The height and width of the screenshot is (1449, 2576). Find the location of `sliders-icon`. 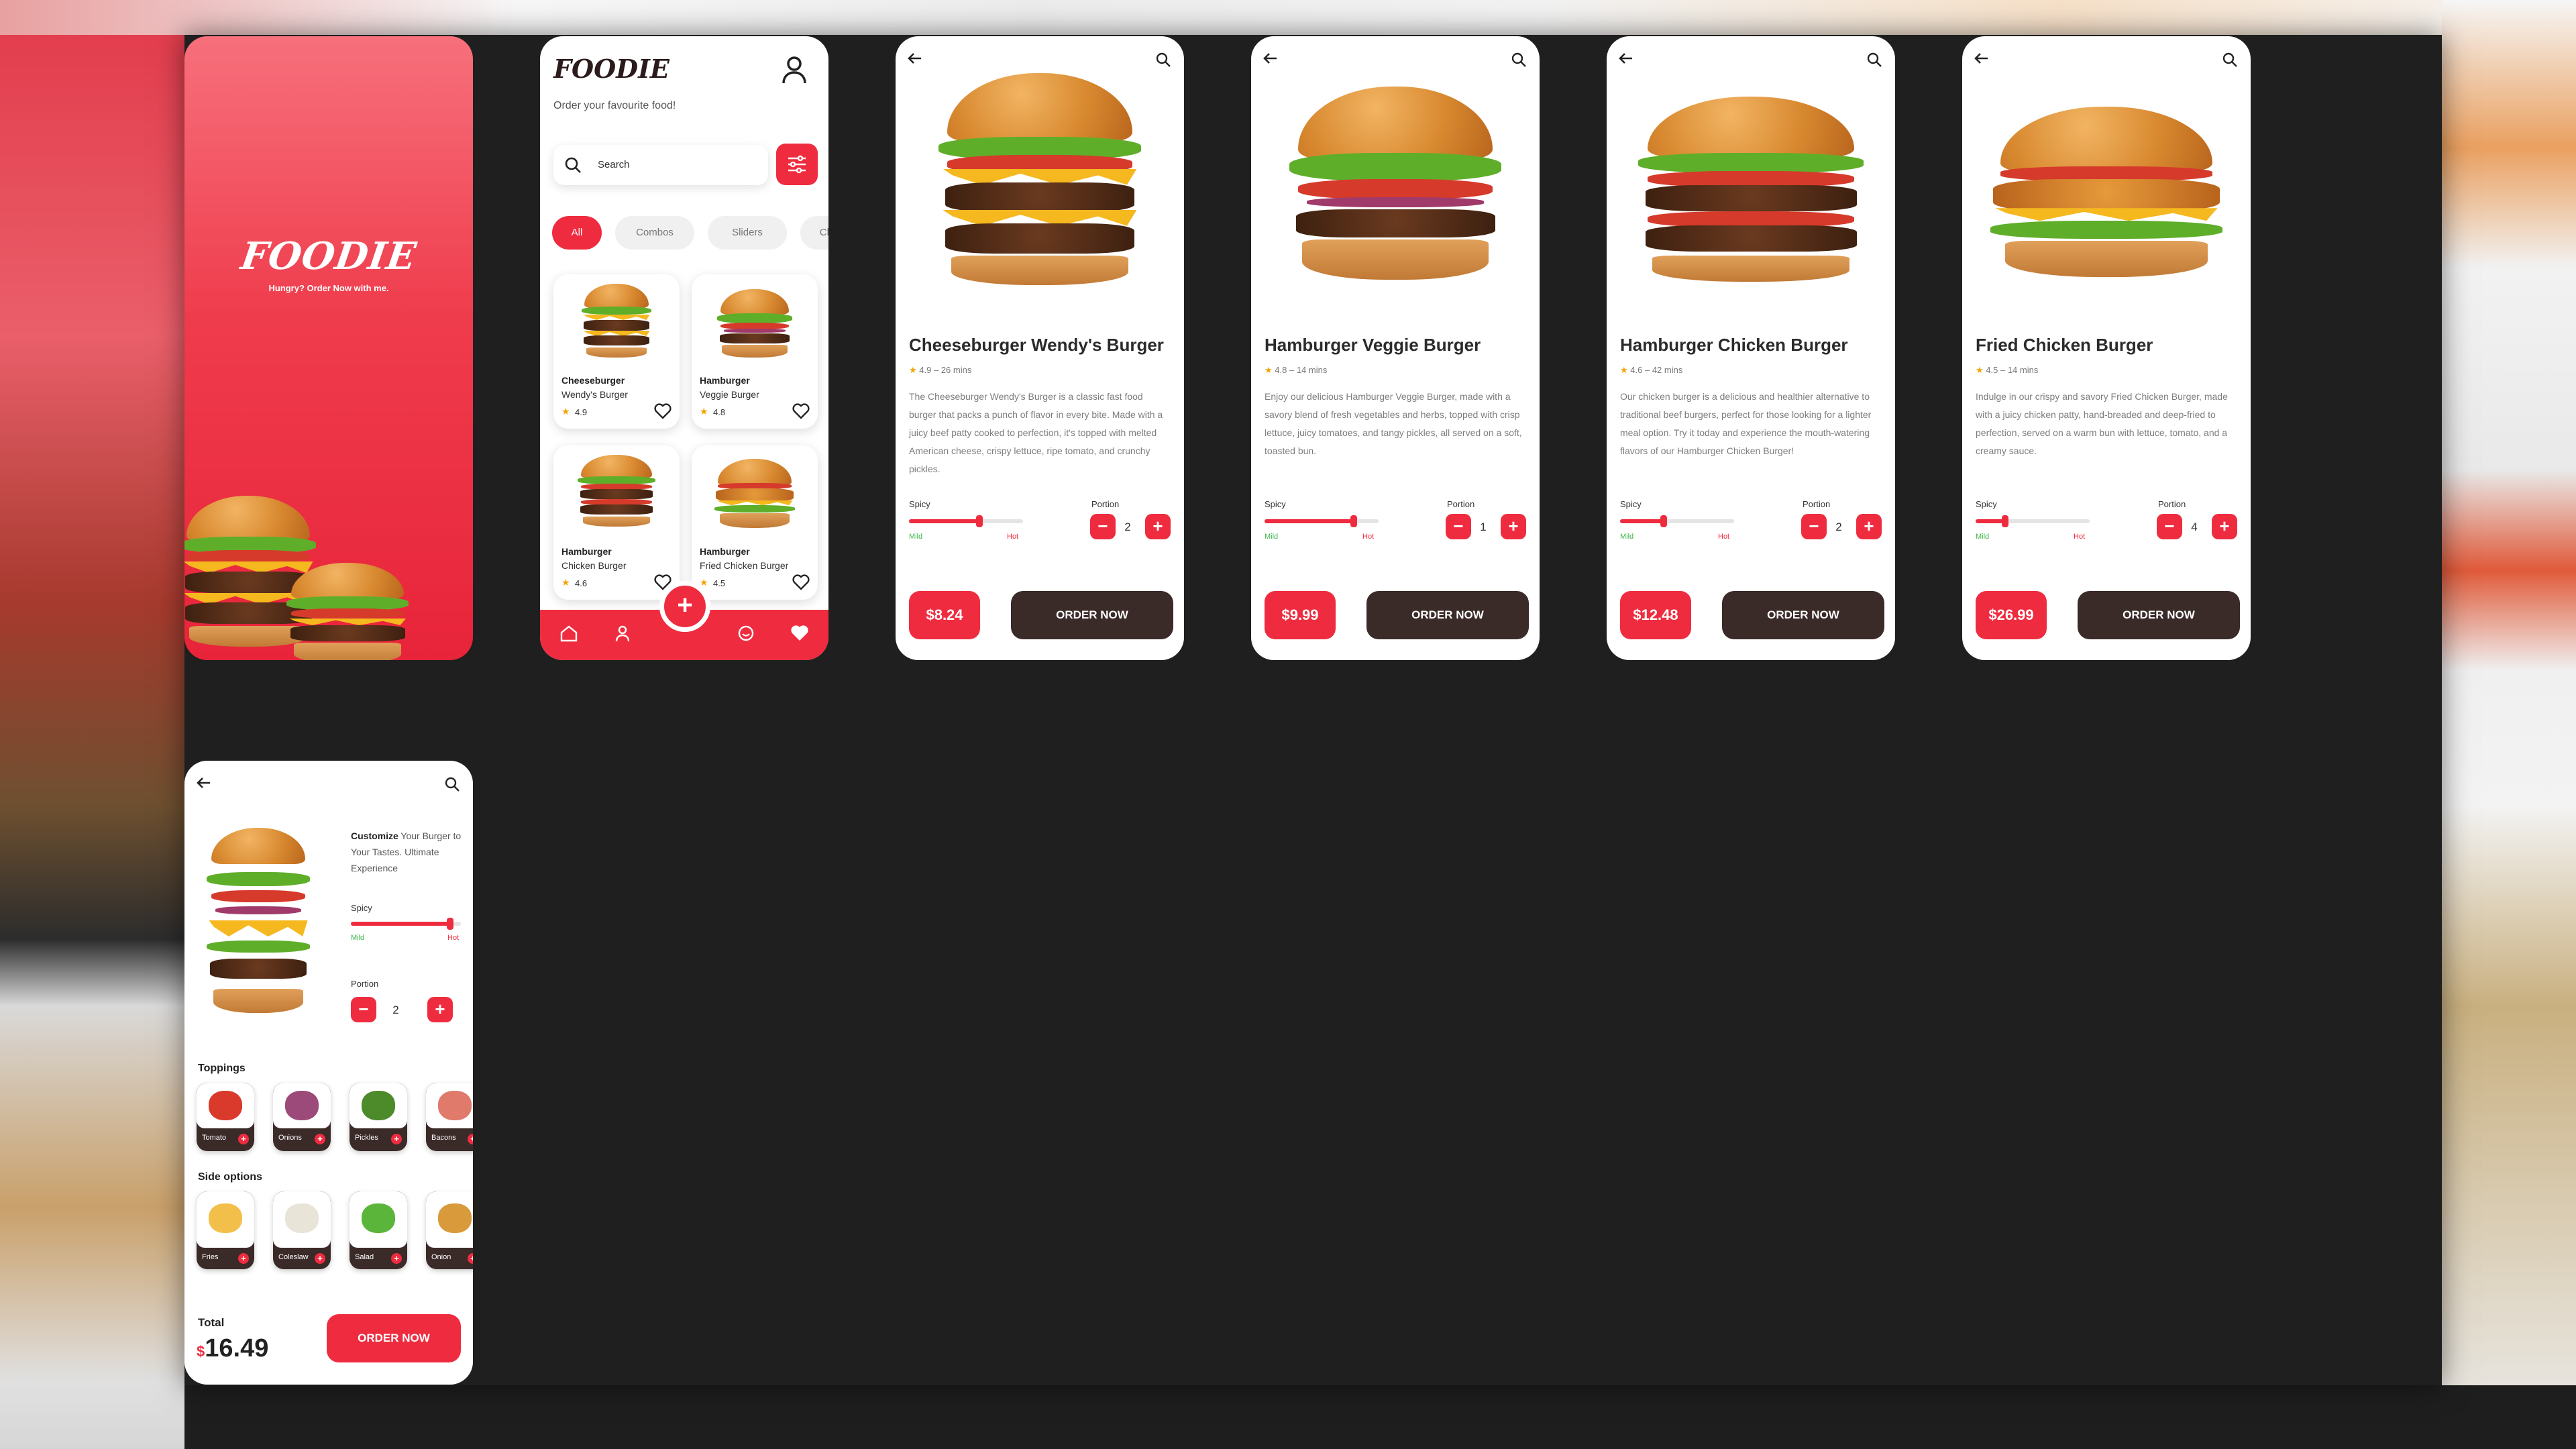

sliders-icon is located at coordinates (797, 164).